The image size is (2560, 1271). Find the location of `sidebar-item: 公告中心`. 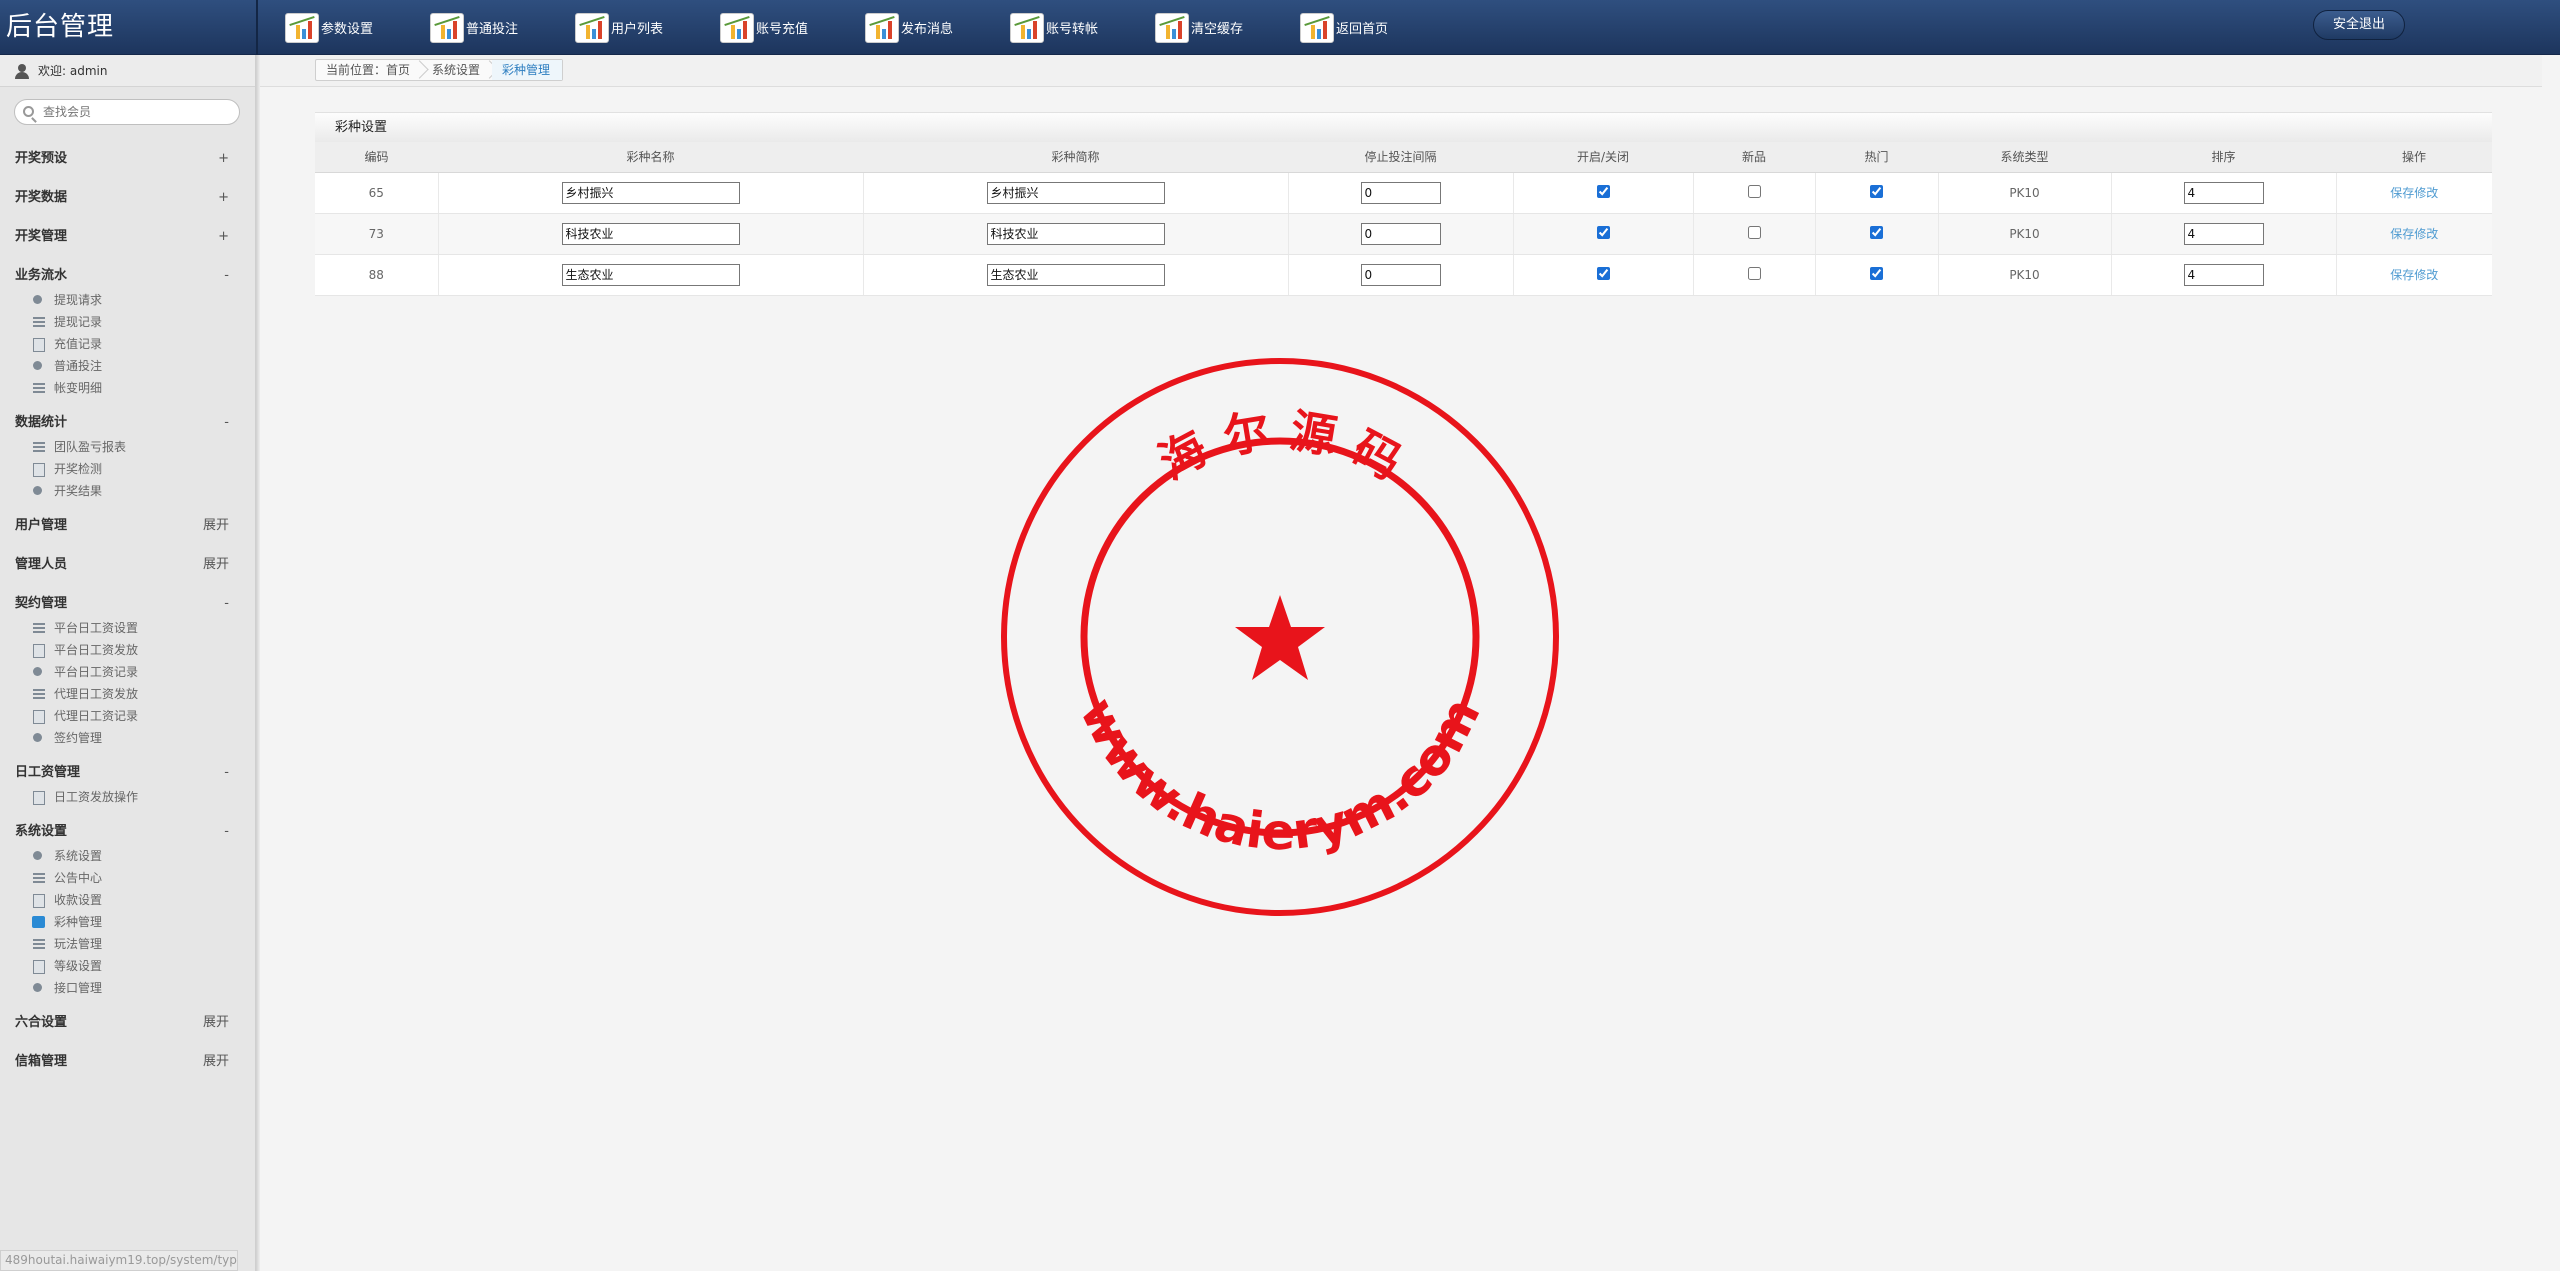

sidebar-item: 公告中心 is located at coordinates (127, 878).